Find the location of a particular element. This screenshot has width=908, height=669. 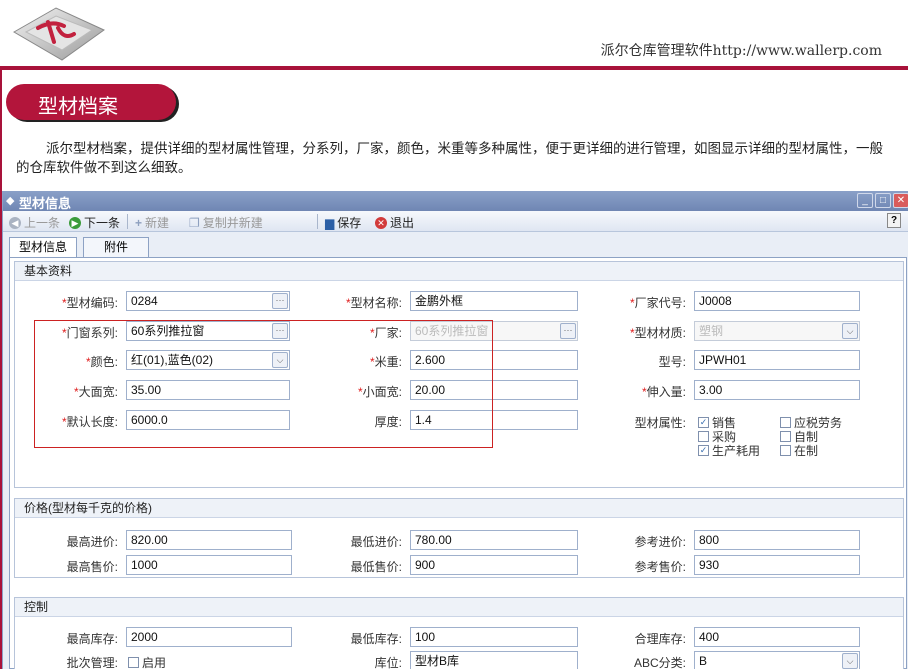

min-in-input: 780.00 is located at coordinates (494, 540).